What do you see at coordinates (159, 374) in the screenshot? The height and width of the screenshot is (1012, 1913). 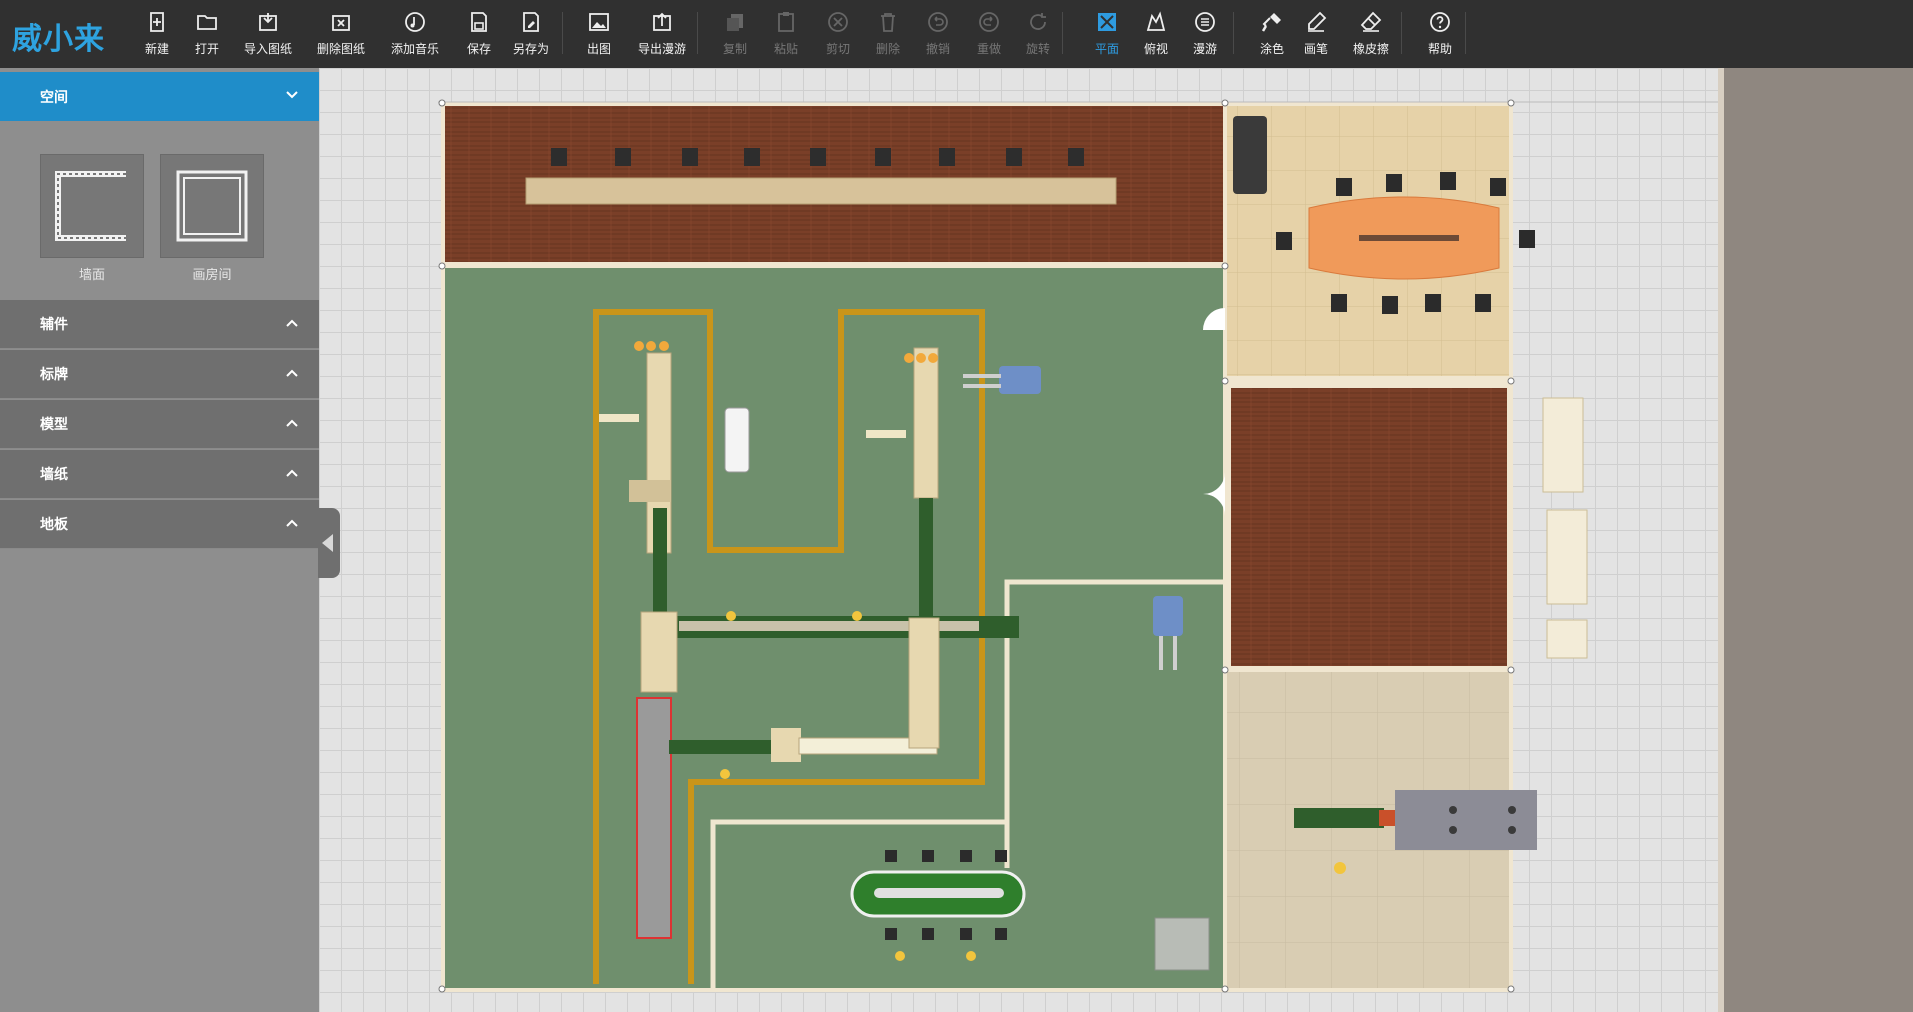 I see `section-signs-header: 标牌` at bounding box center [159, 374].